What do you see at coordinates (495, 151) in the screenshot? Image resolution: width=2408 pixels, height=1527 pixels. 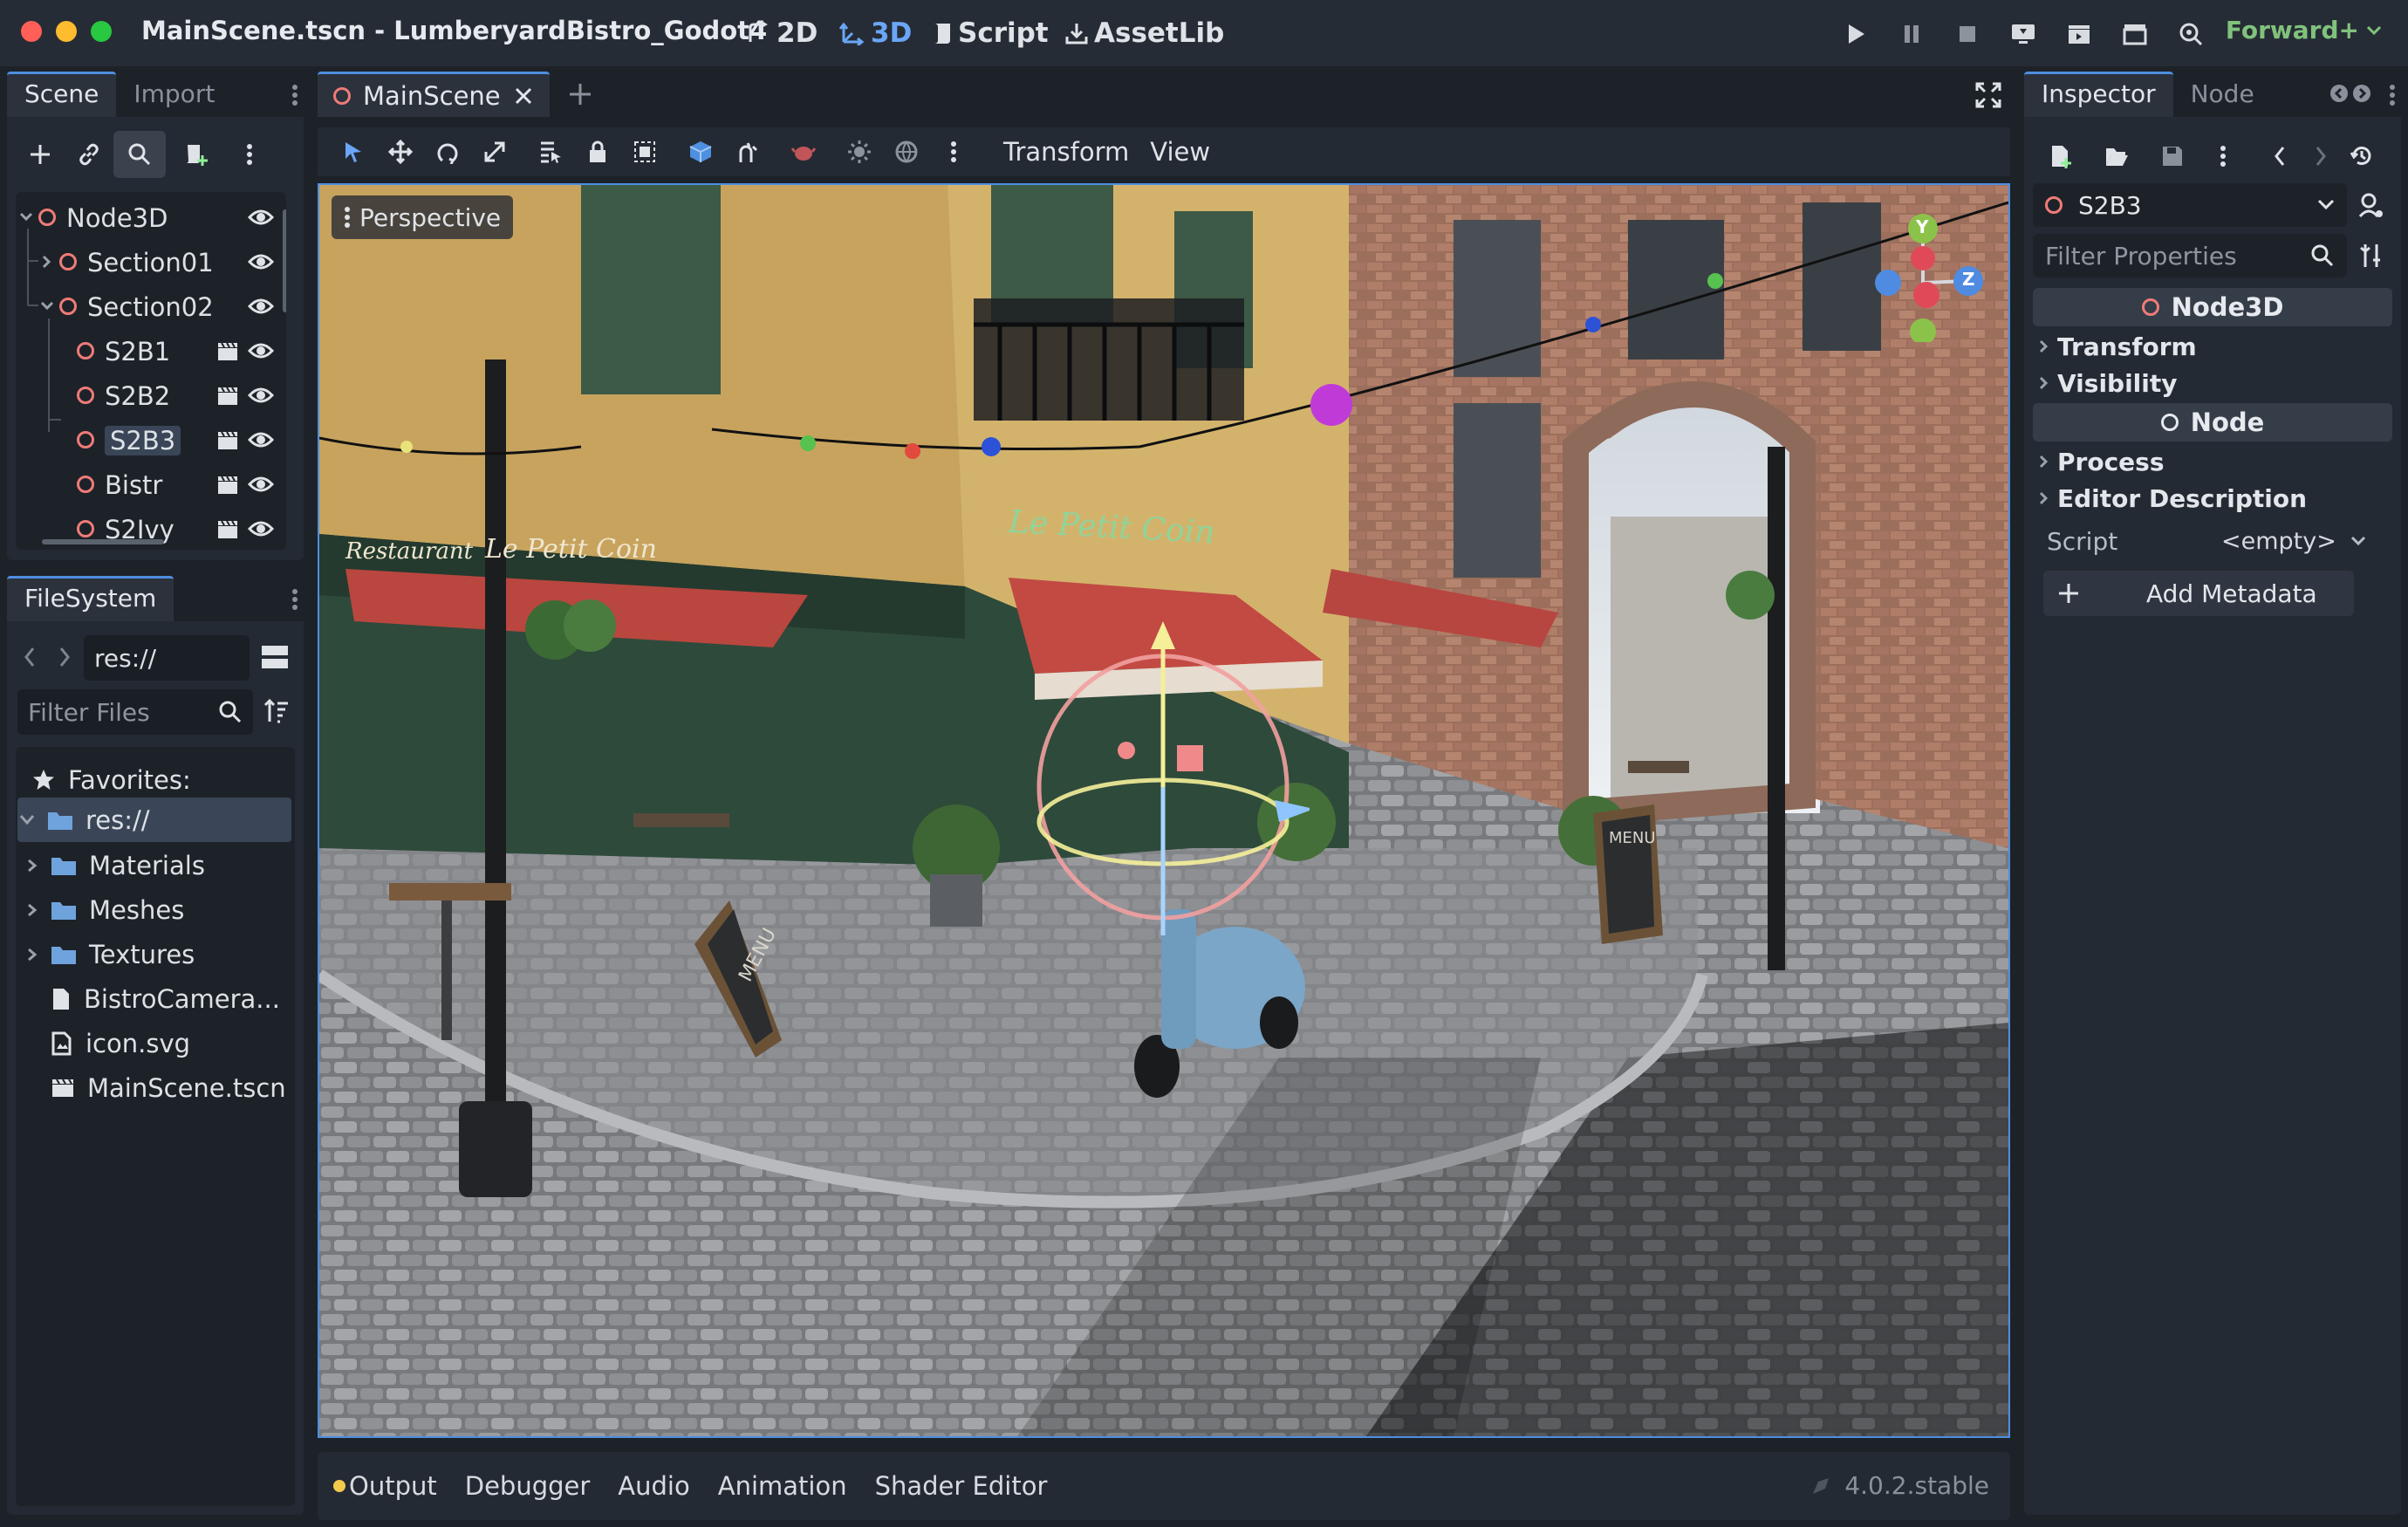 I see `scale-tool-button` at bounding box center [495, 151].